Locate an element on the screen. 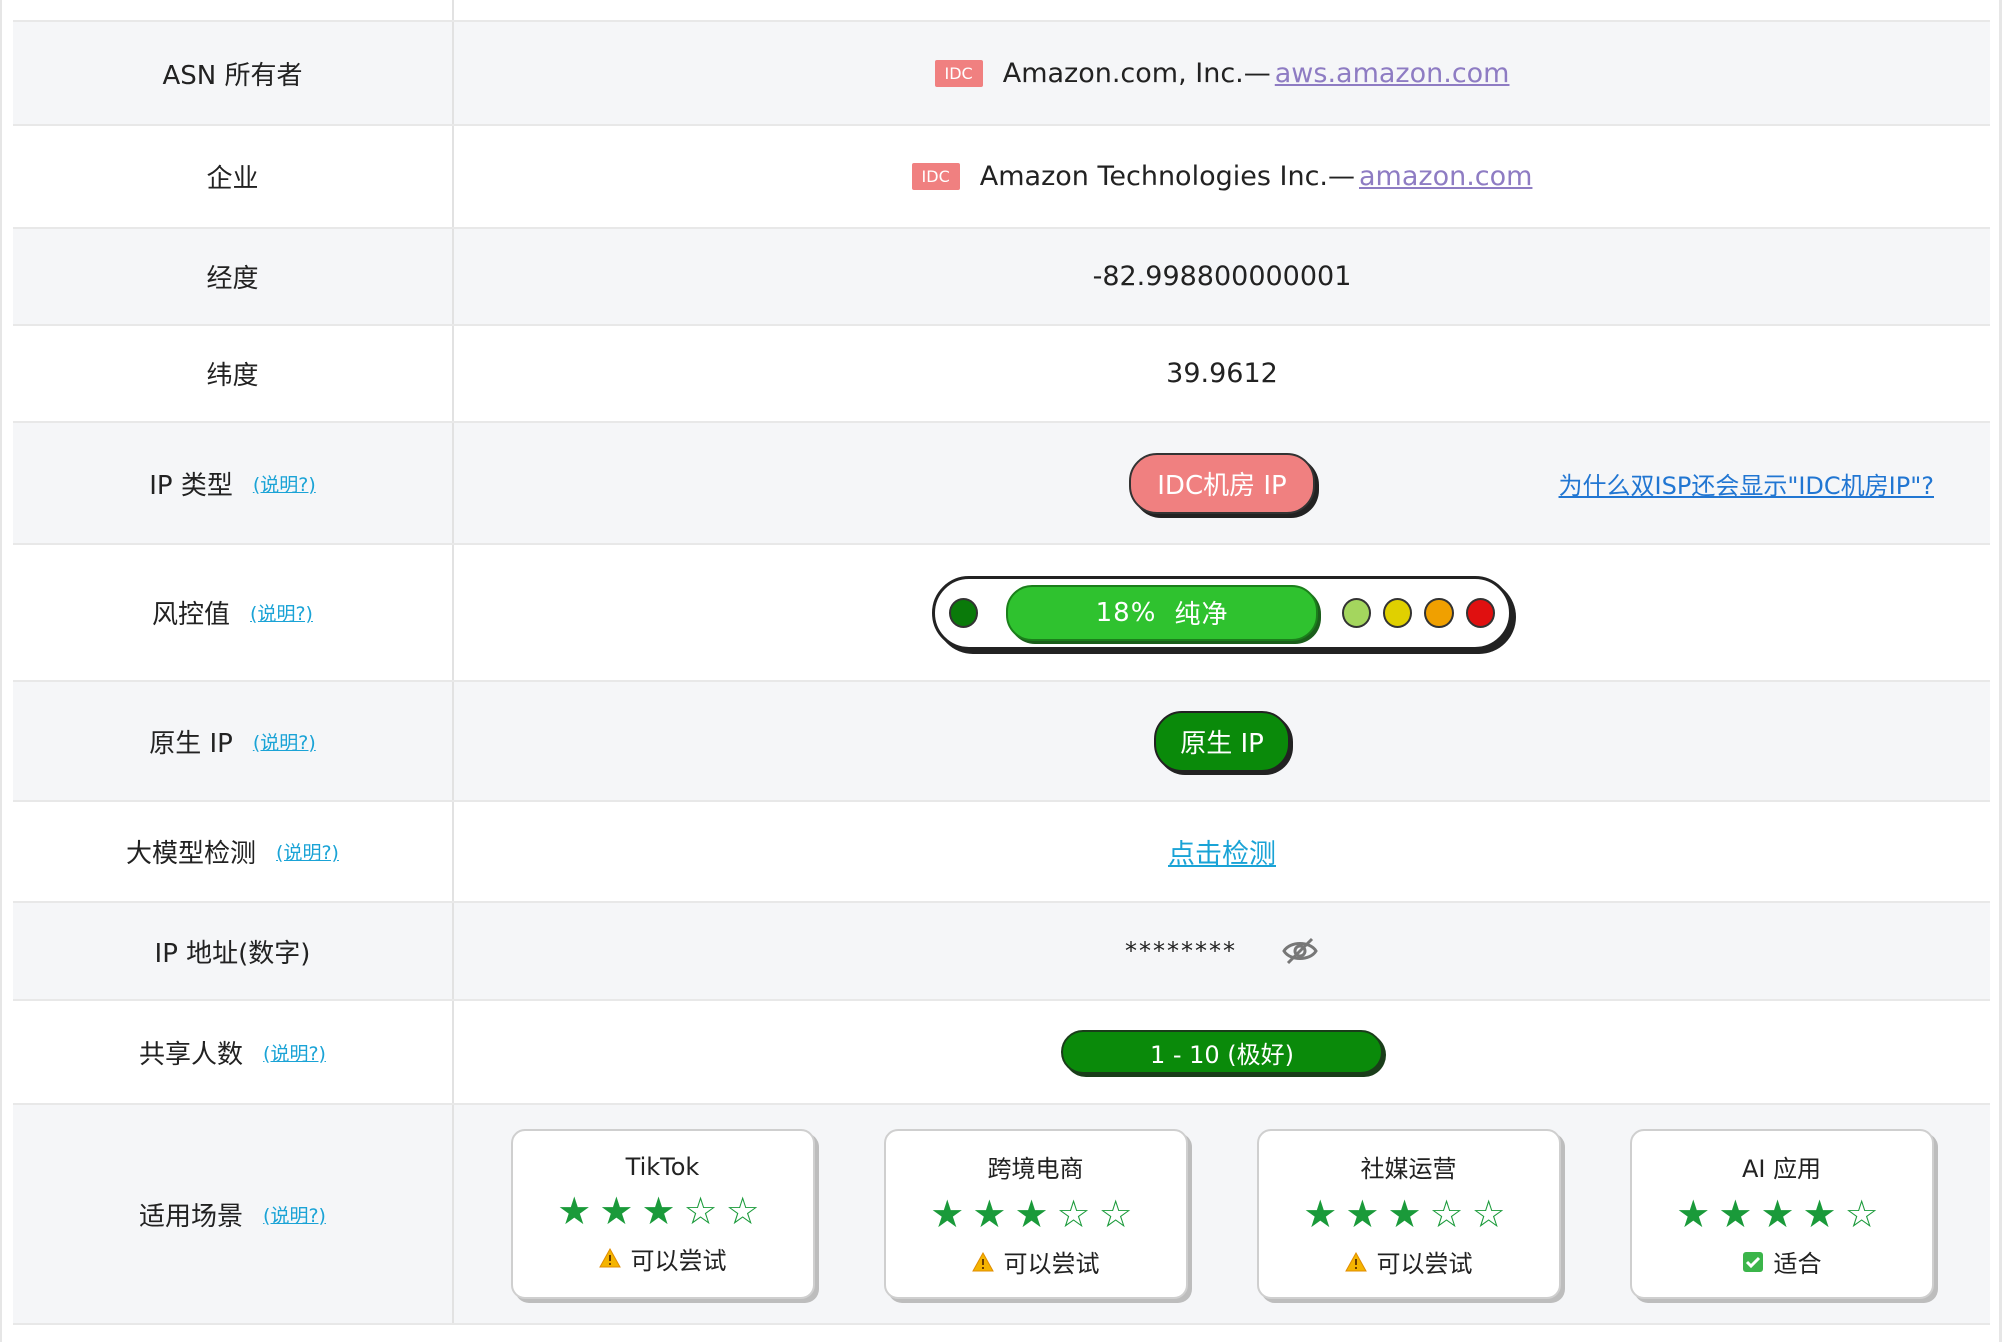  row-label: 共享人数 is located at coordinates (191, 1054).